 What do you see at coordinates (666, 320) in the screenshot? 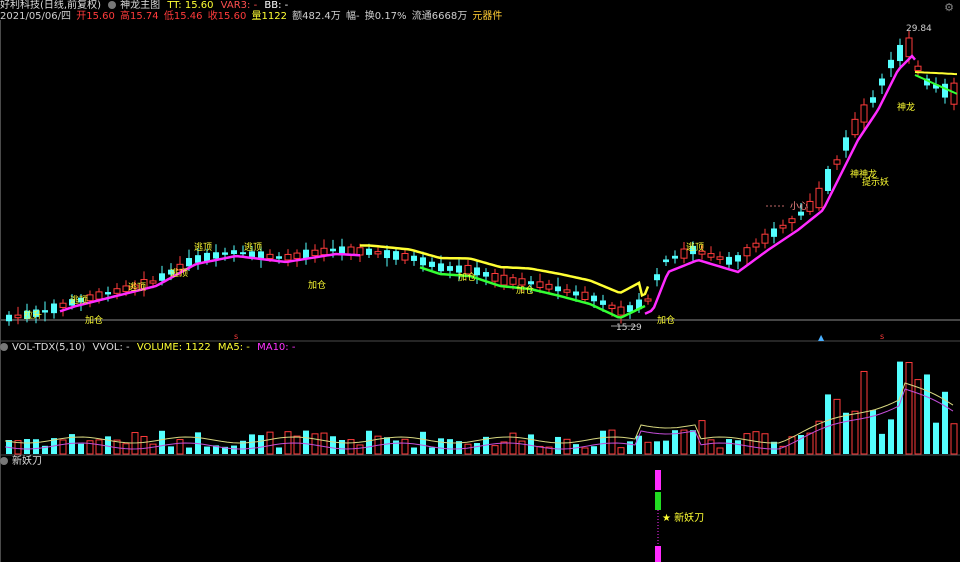
I see `label-buy-5: 加仓` at bounding box center [666, 320].